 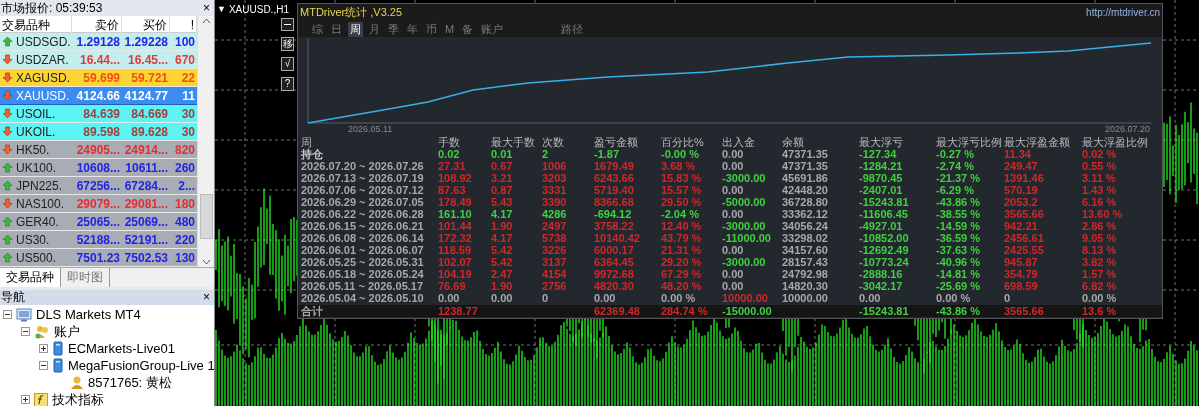 What do you see at coordinates (739, 142) in the screenshot?
I see `column-header: 出入金` at bounding box center [739, 142].